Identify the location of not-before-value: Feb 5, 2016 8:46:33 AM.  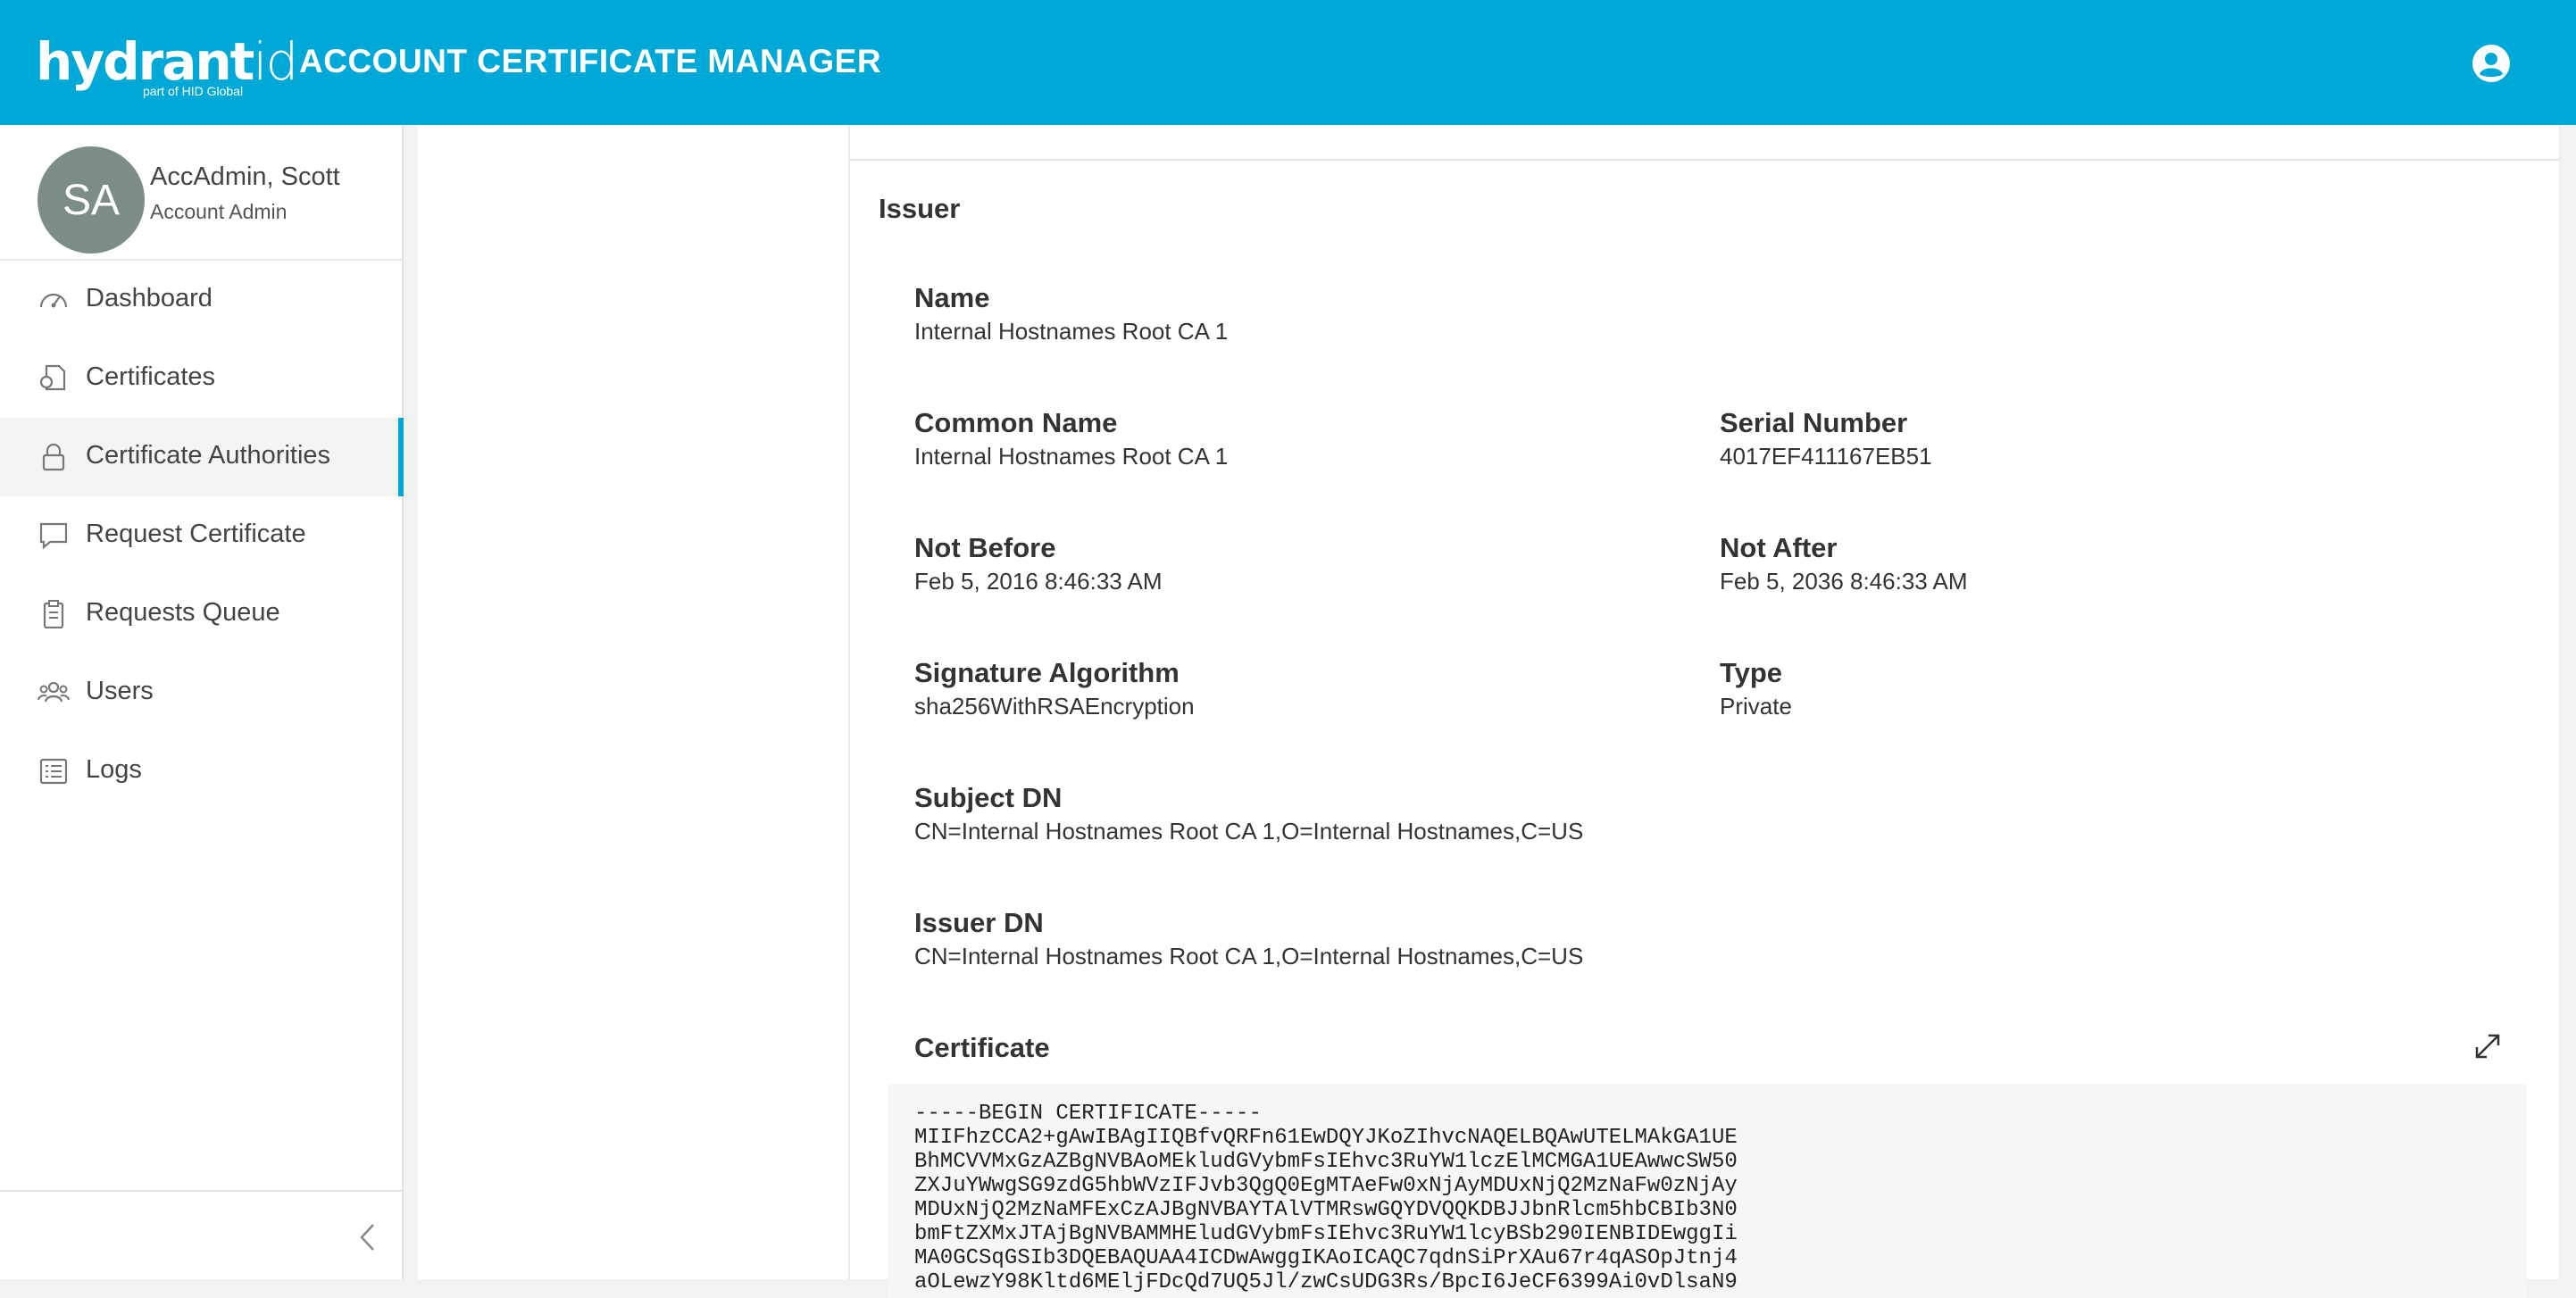
(1038, 581).